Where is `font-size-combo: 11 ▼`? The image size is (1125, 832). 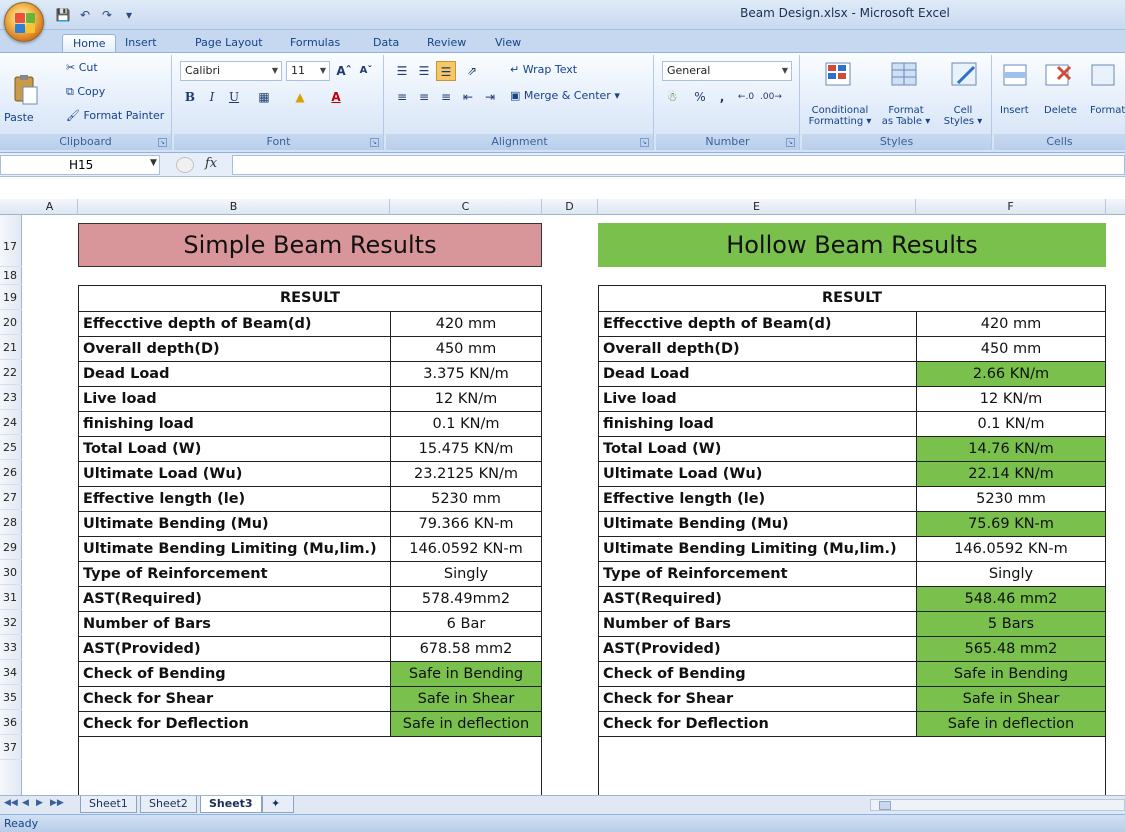 font-size-combo: 11 ▼ is located at coordinates (308, 71).